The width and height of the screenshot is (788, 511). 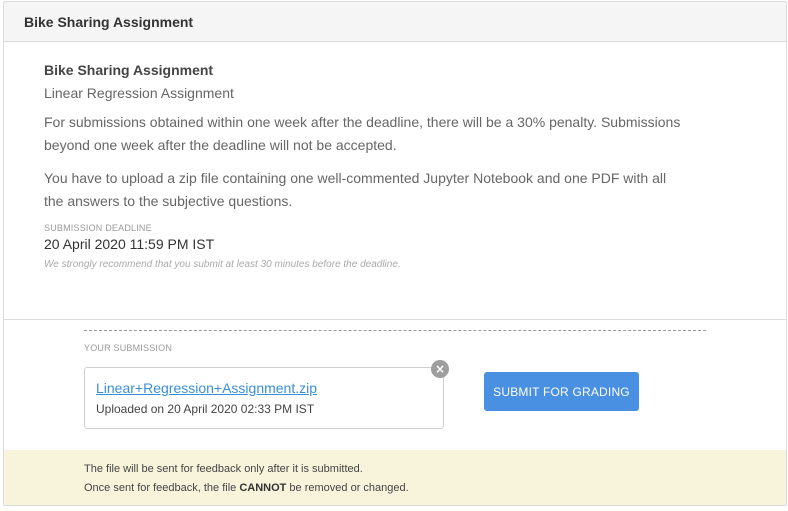 I want to click on deadline-value: 20 April 2020 11:59 PM IST, so click(x=129, y=244).